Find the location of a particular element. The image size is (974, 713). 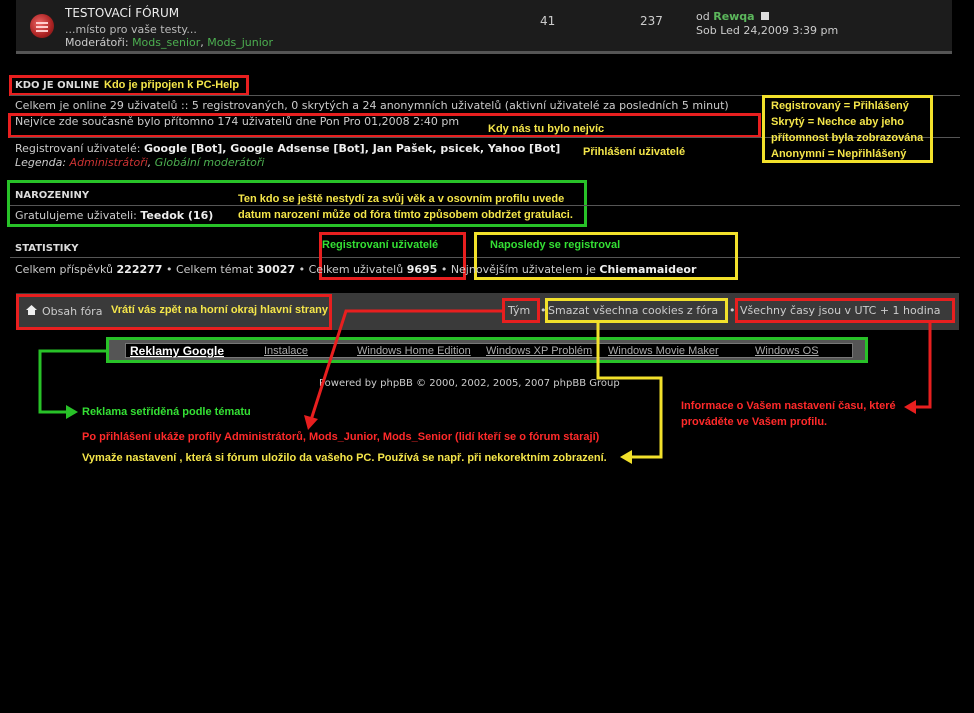

note-timezone-line: Informace o Vašem nastavení času, které is located at coordinates (788, 406).